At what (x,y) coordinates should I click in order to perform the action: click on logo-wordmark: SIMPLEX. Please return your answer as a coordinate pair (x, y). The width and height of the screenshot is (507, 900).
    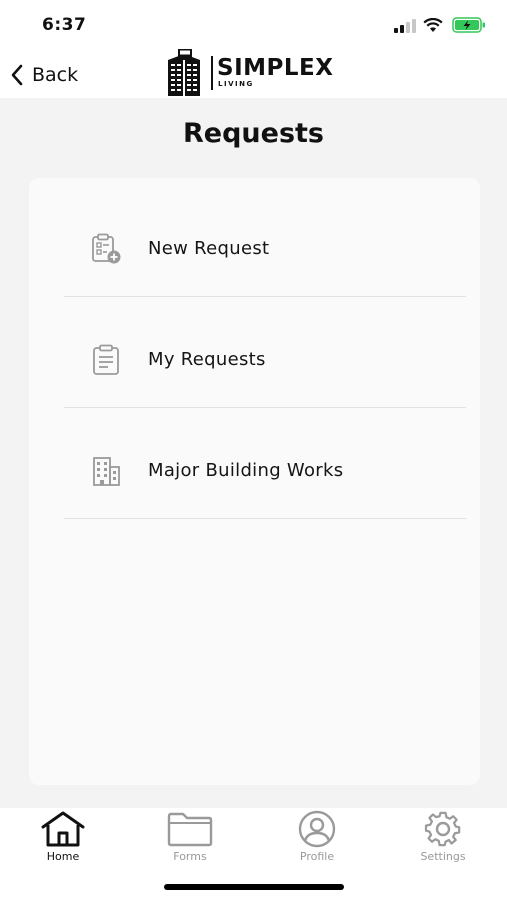
    Looking at the image, I should click on (275, 68).